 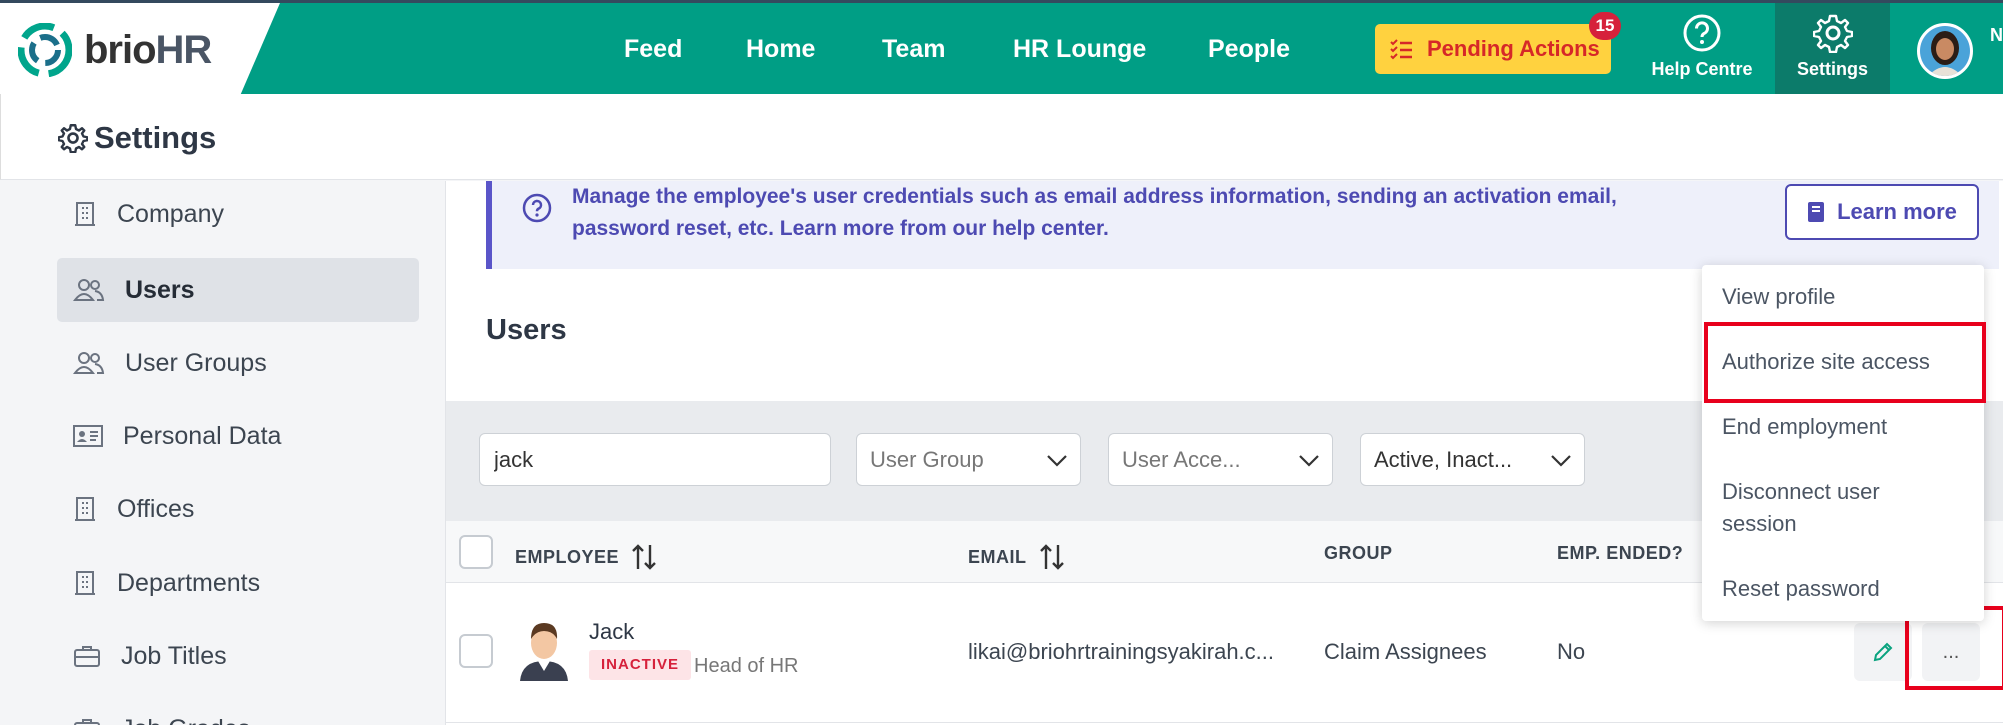 What do you see at coordinates (189, 582) in the screenshot?
I see `sidebar-item-label: Departments` at bounding box center [189, 582].